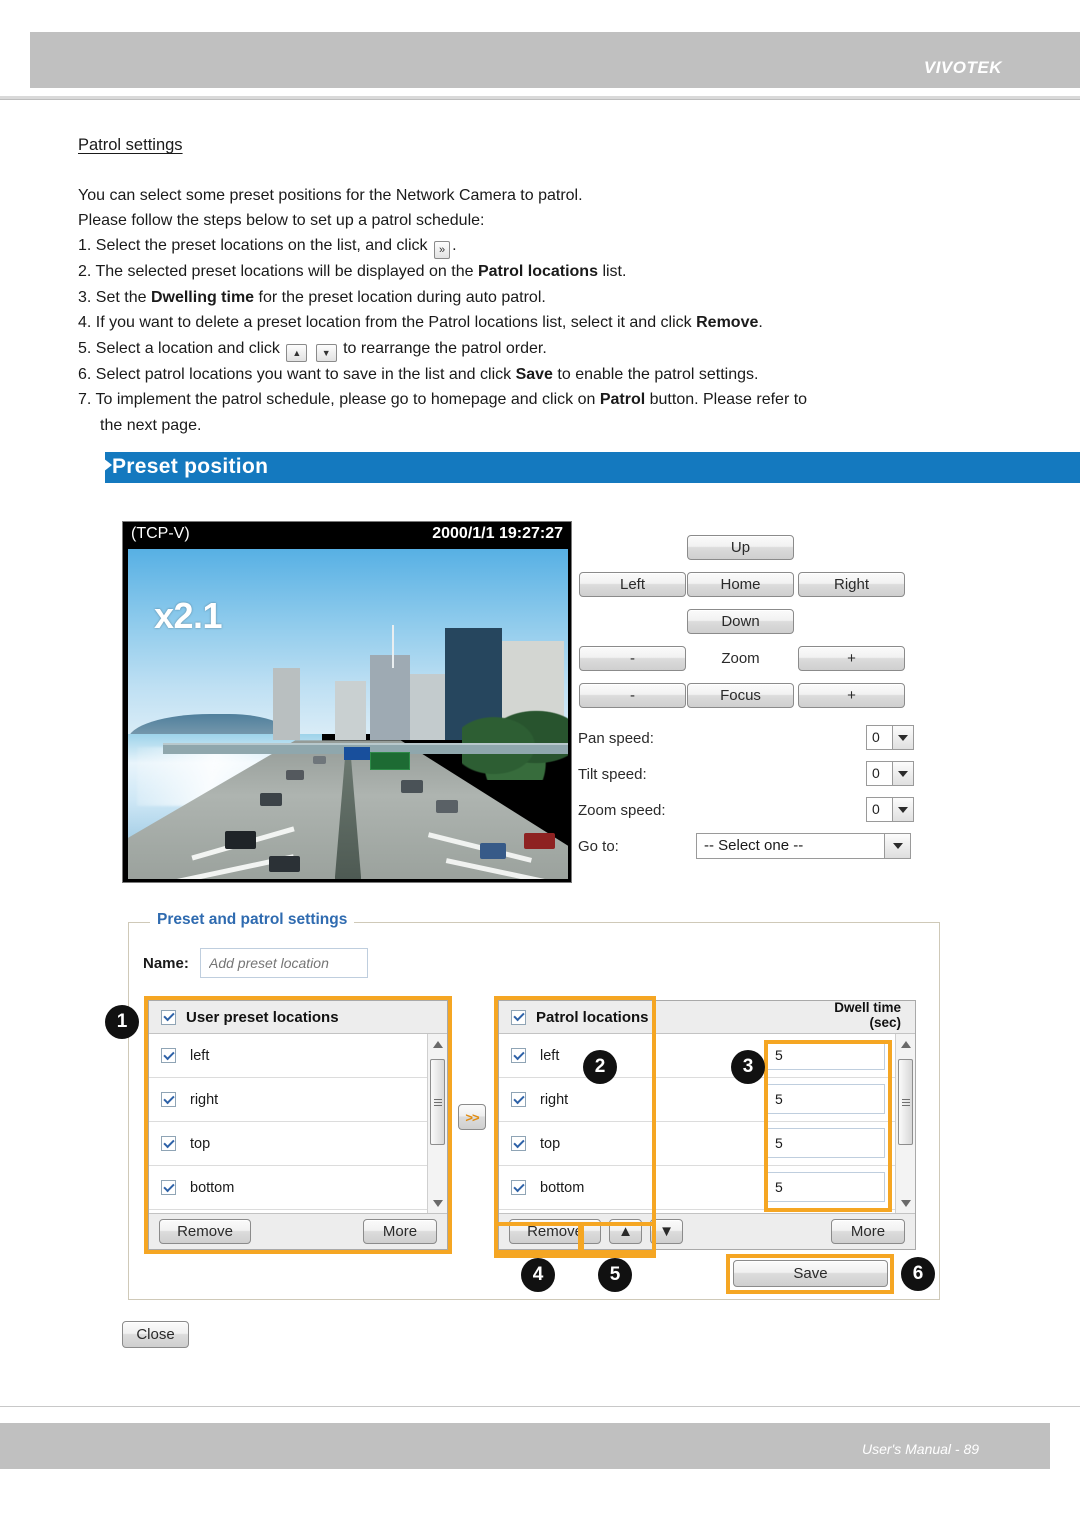 This screenshot has height=1527, width=1080. Describe the element at coordinates (200, 1055) in the screenshot. I see `list-item-label: left` at that location.